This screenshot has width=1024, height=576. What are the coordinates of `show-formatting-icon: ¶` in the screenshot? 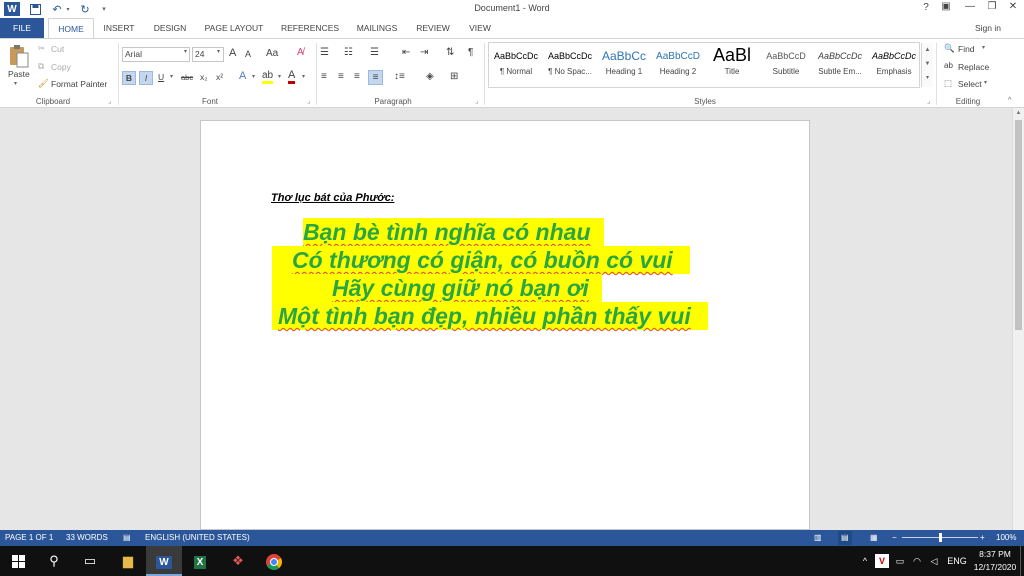 It's located at (470, 52).